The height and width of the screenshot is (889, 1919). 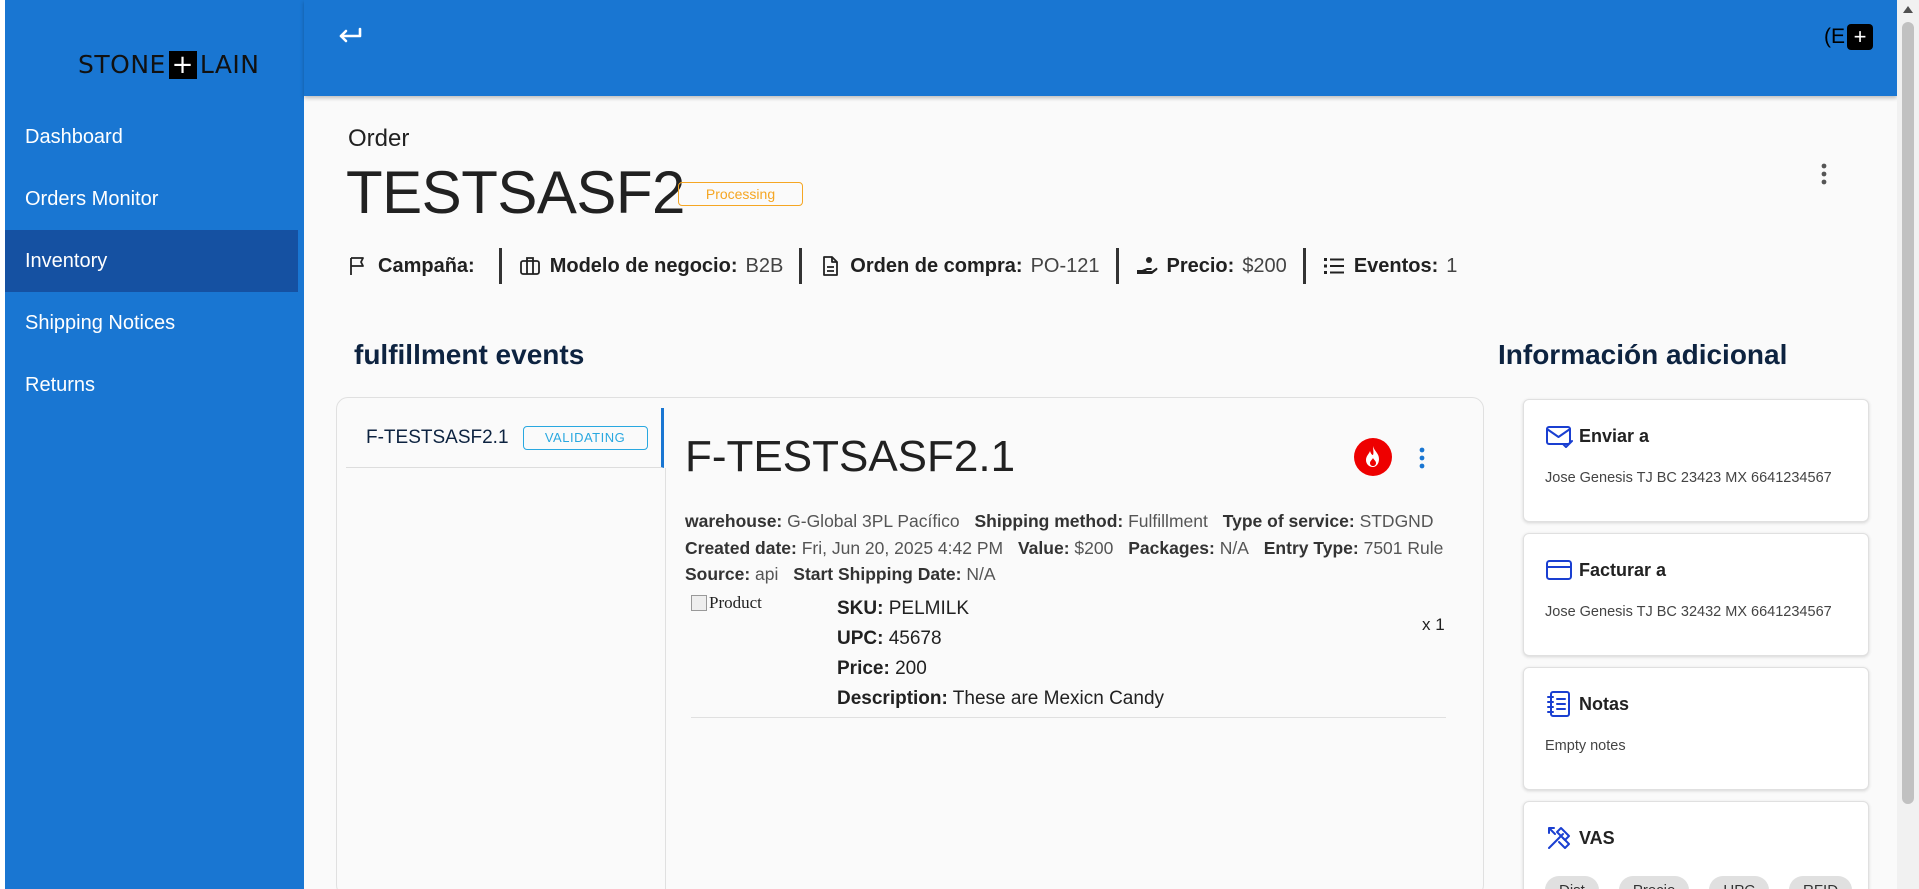 I want to click on upc-value: 45678, so click(x=915, y=638).